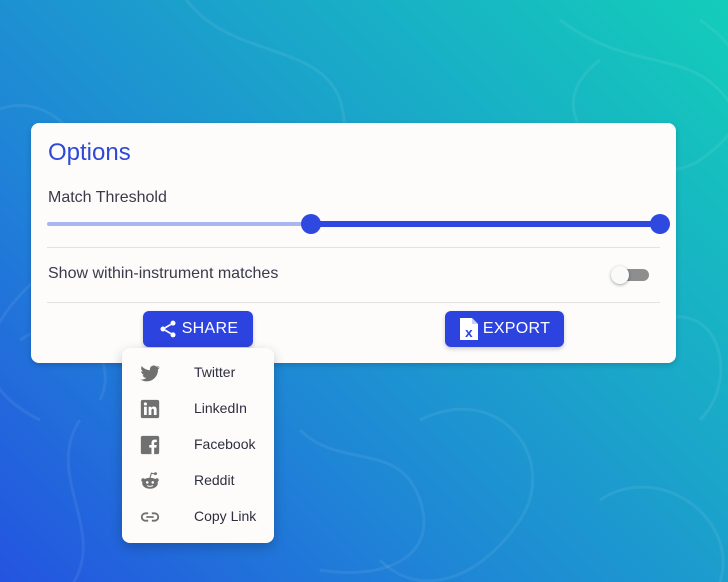 This screenshot has width=728, height=582. Describe the element at coordinates (214, 480) in the screenshot. I see `share-menu-label-reddit: Reddit` at that location.